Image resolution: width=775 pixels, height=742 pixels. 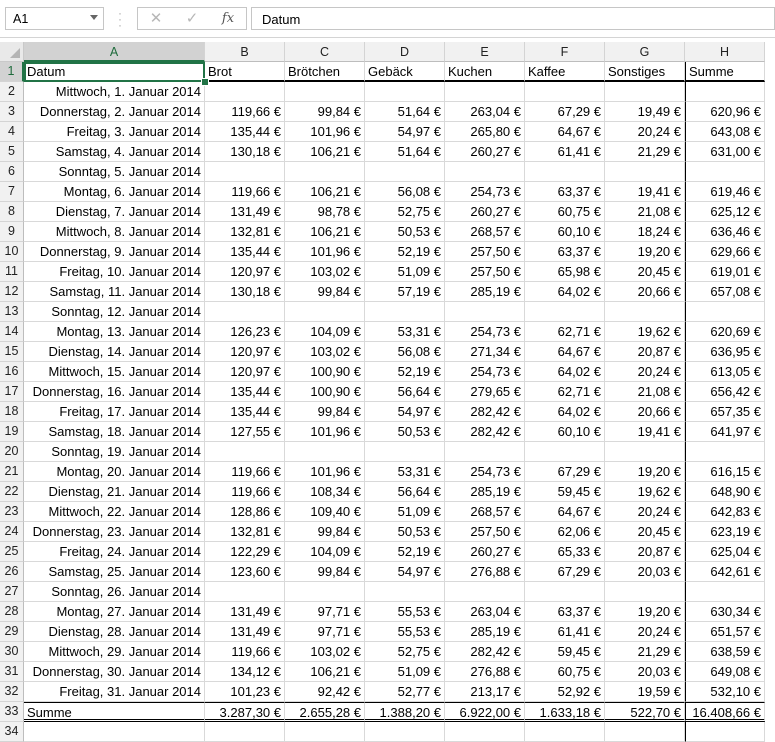 What do you see at coordinates (114, 672) in the screenshot?
I see `date-cell: Donnerstag, 30. Januar 2014` at bounding box center [114, 672].